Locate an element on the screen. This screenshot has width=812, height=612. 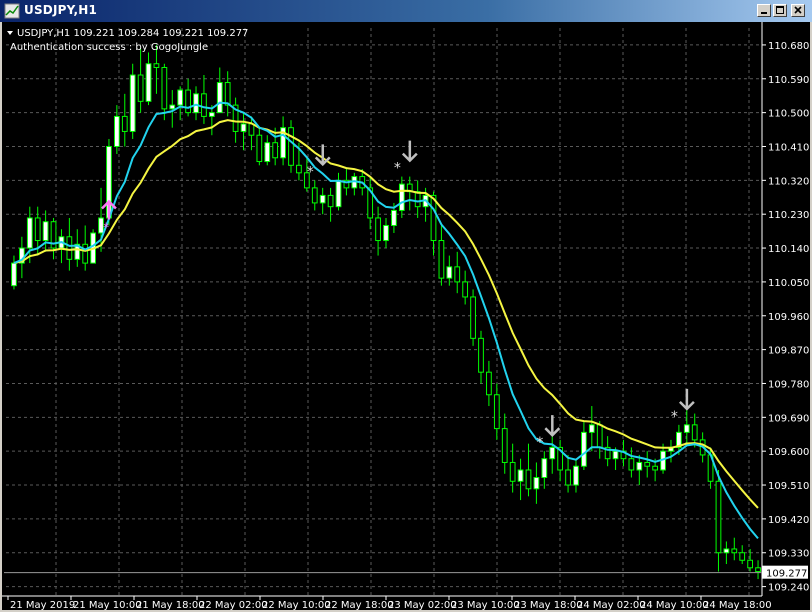
current-price-marker: 109.277 is located at coordinates (406, 572).